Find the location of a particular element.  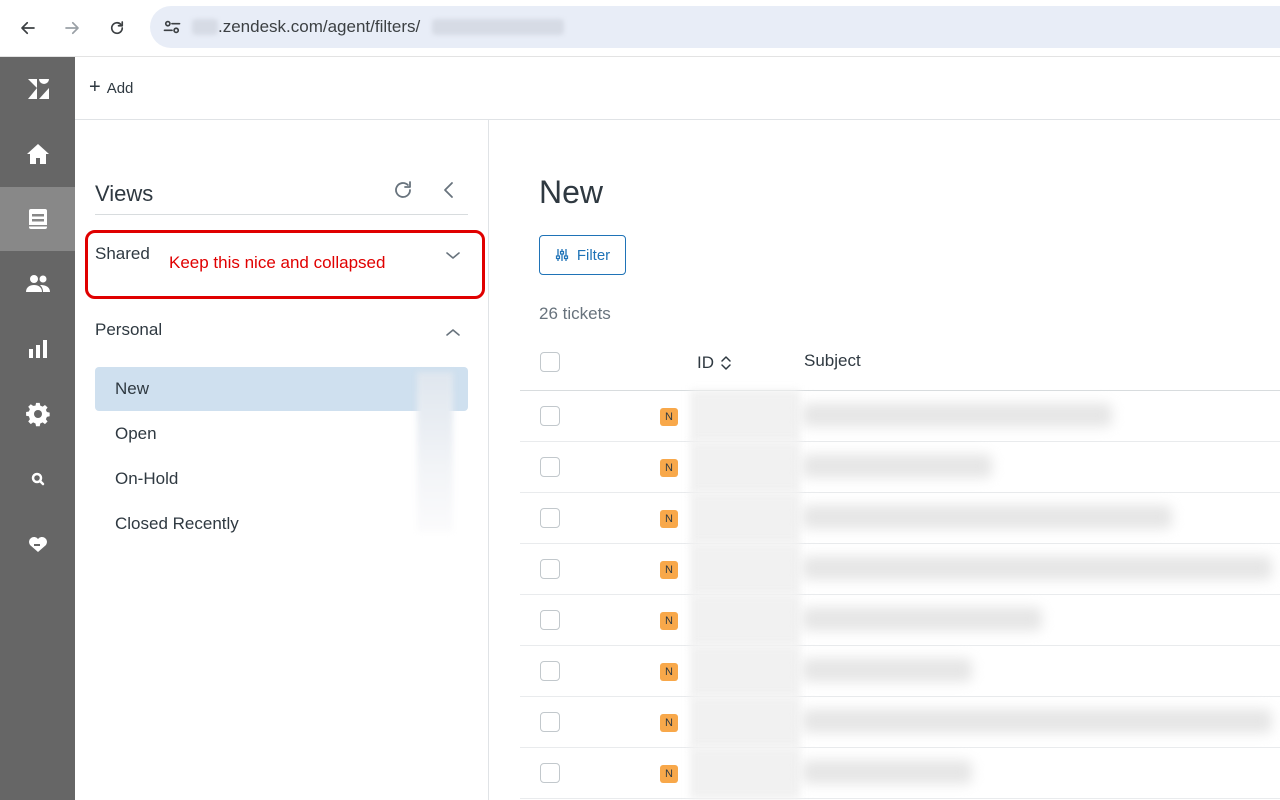

column-header-id: ID is located at coordinates (714, 363).